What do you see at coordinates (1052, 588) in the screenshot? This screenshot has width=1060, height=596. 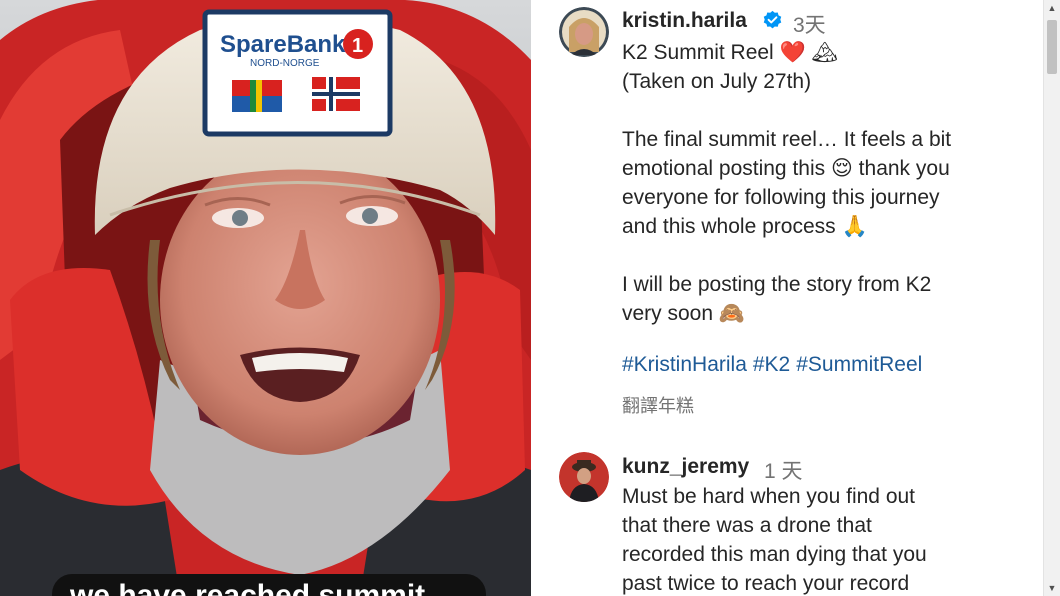 I see `arrow-down-icon: ▼` at bounding box center [1052, 588].